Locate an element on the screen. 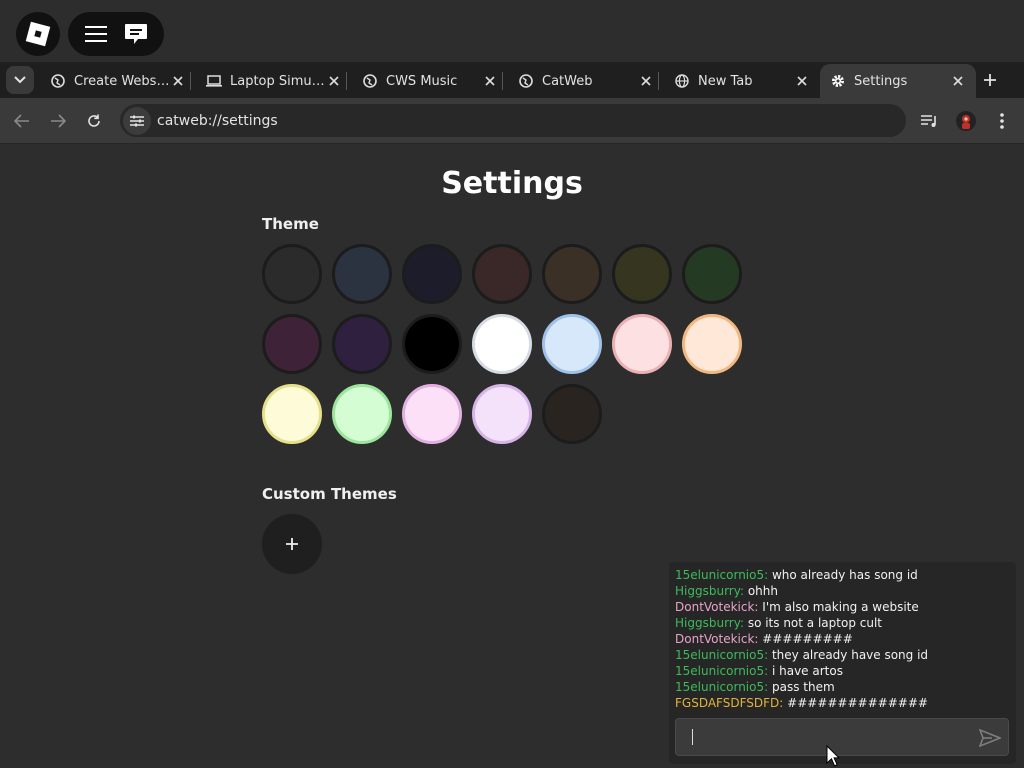 This screenshot has width=1024, height=768. roblox-top-bar-pill is located at coordinates (116, 34).